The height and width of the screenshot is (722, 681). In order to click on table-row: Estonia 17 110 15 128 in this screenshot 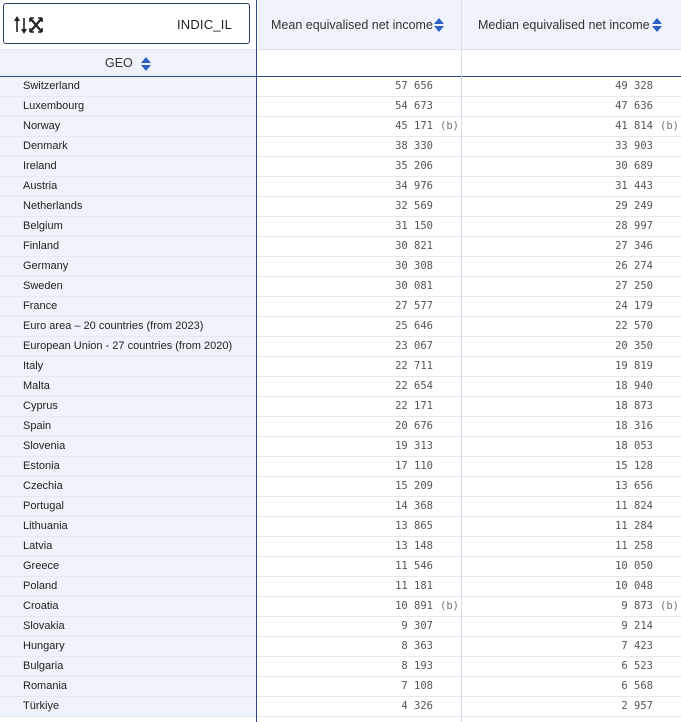, I will do `click(340, 467)`.